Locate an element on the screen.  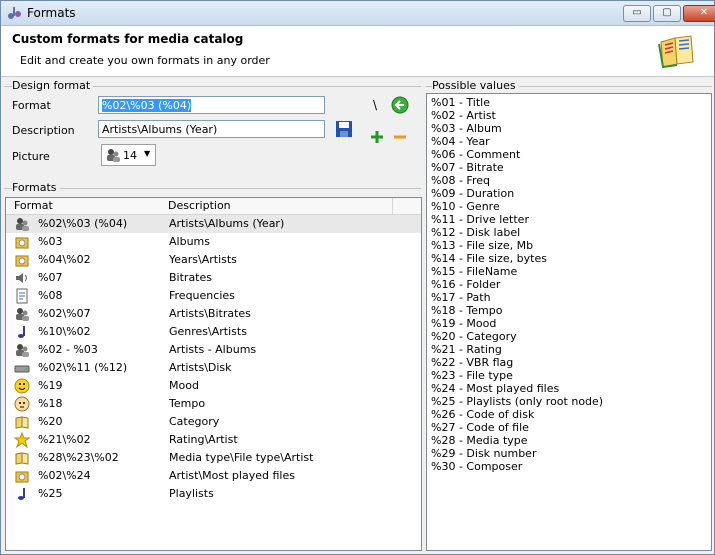
description-cell: Rating\Artist is located at coordinates (203, 439).